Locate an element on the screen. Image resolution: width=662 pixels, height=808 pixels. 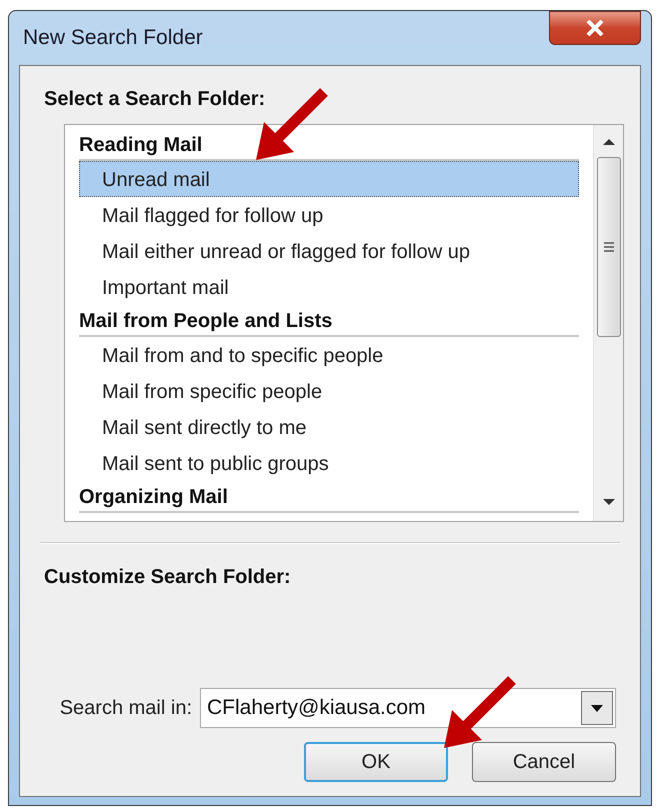
list-item: Mail from and to specific people is located at coordinates (329, 355).